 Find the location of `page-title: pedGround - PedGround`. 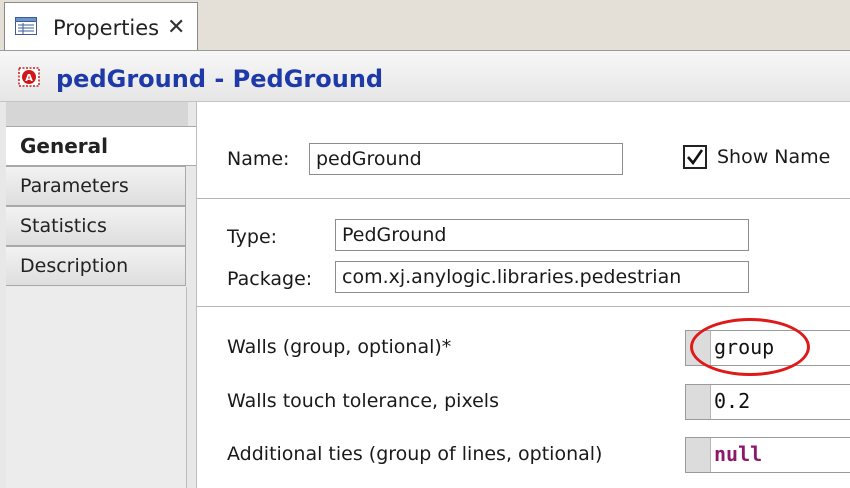

page-title: pedGround - PedGround is located at coordinates (220, 79).